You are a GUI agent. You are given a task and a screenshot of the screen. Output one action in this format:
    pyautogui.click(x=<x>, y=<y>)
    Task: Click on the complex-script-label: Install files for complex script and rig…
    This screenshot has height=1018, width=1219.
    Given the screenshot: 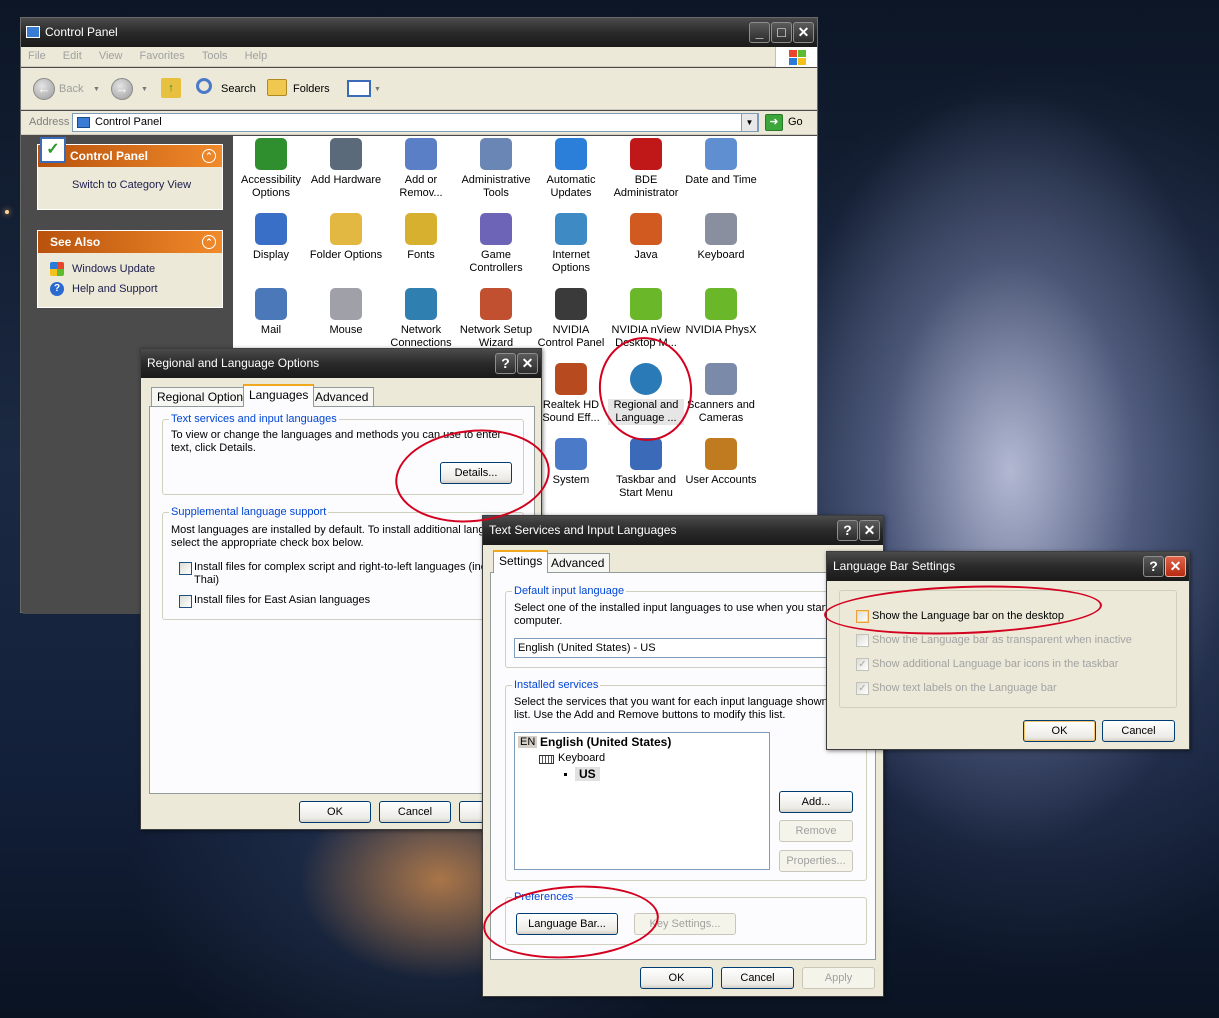 What is the action you would take?
    pyautogui.click(x=347, y=567)
    